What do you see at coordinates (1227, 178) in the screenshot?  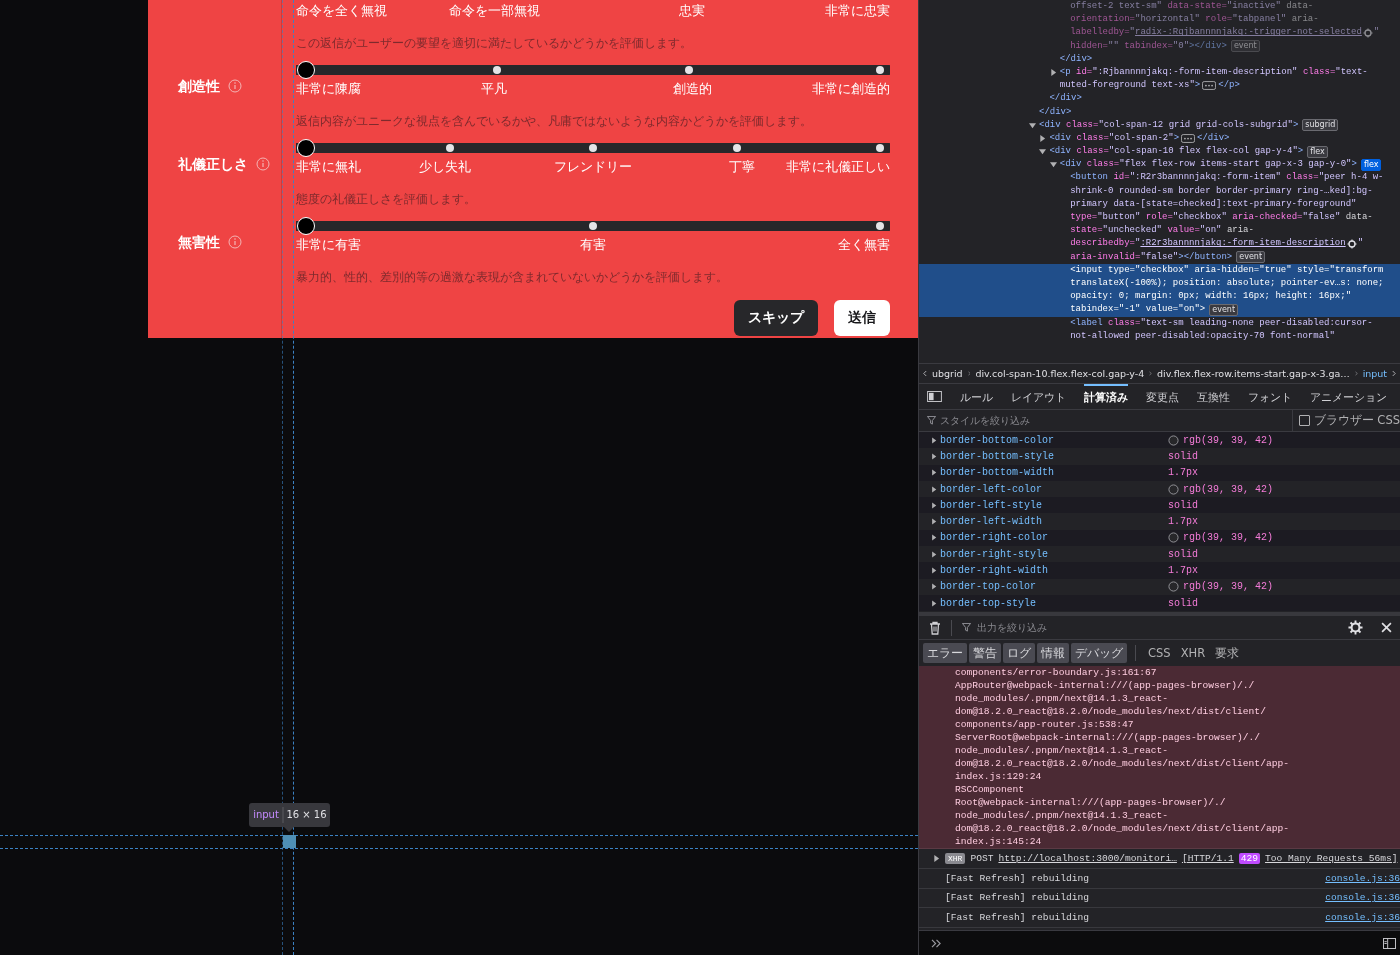 I see `markup-code: <button id=":R2r3bannnnjakq:-form-item" class="peer h-4 w-` at bounding box center [1227, 178].